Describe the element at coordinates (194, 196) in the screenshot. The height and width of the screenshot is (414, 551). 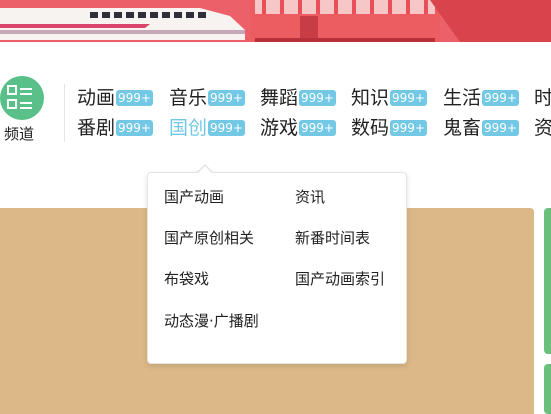
I see `menu-item-guochan-donghua: 国产动画` at that location.